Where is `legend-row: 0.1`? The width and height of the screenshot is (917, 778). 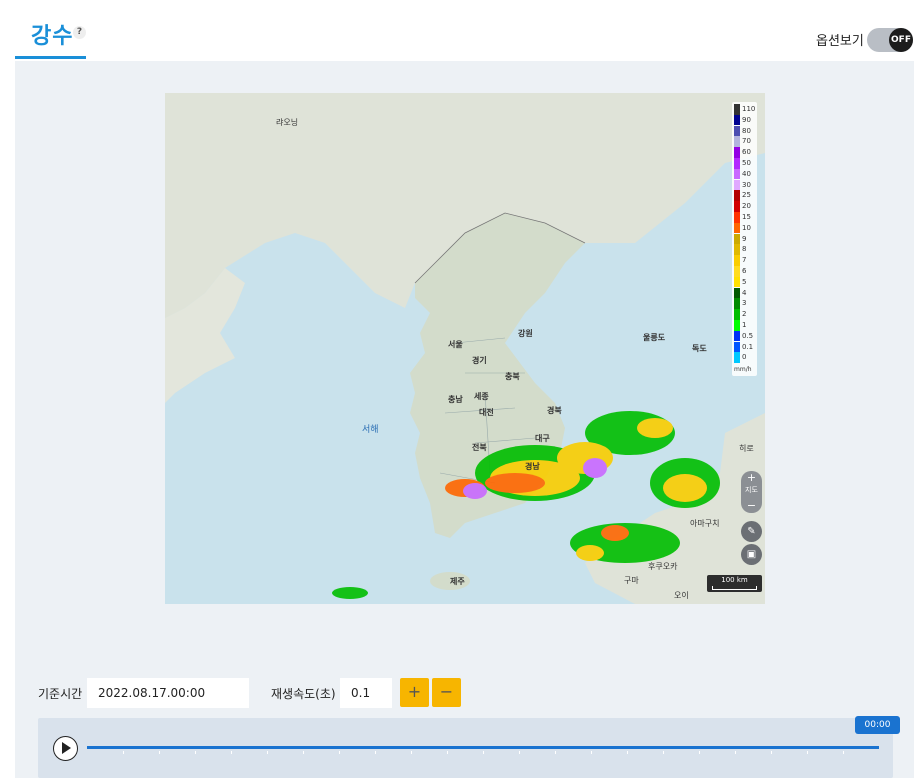
legend-row: 0.1 is located at coordinates (745, 347).